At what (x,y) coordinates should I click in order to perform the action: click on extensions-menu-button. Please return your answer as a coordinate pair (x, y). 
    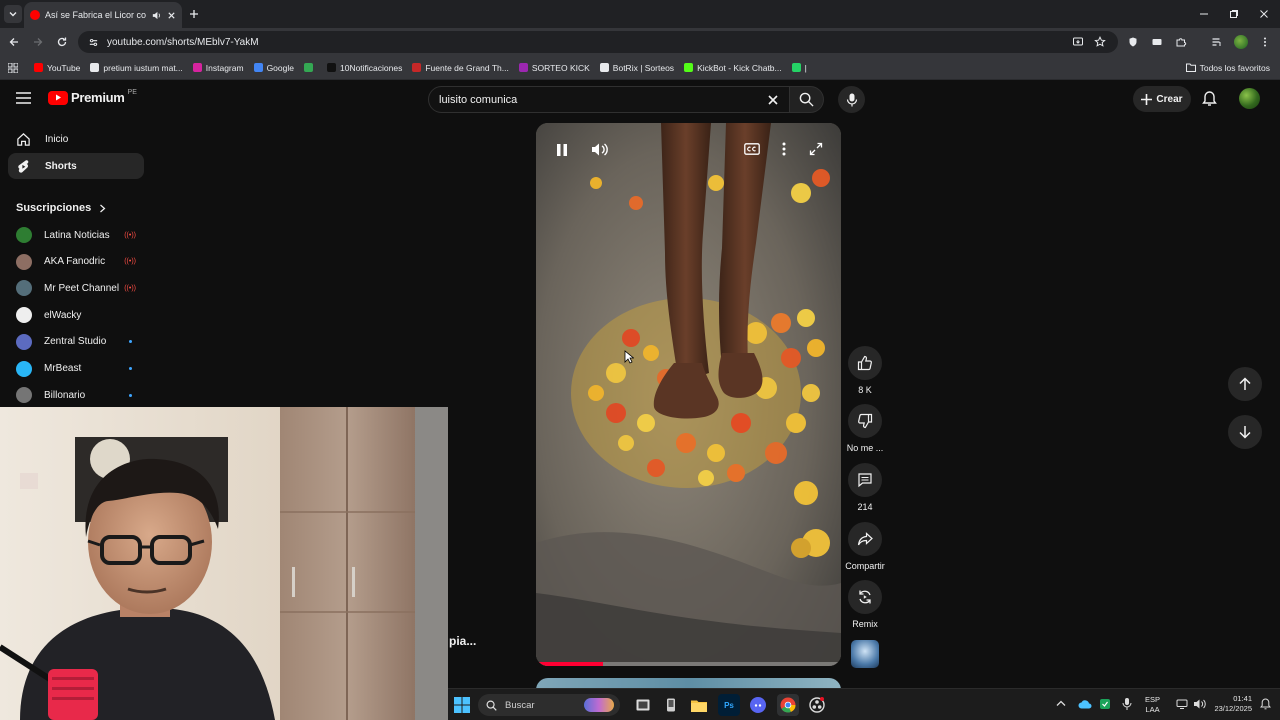
    Looking at the image, I should click on (1181, 42).